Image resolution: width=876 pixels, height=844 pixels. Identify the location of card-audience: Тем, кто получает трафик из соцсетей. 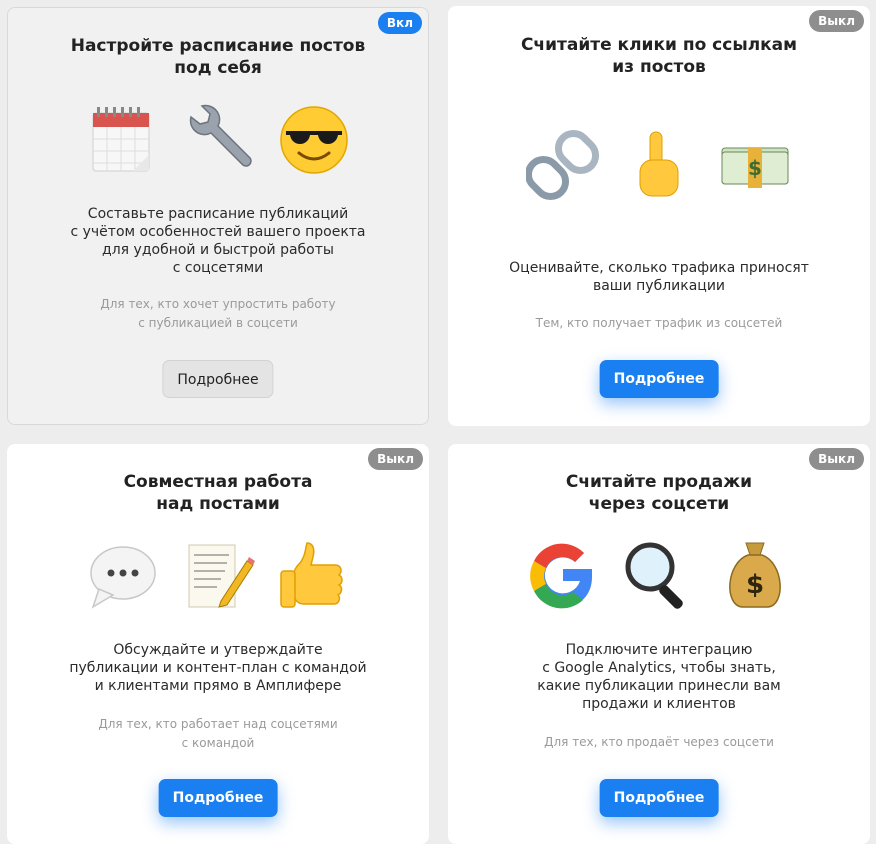
(659, 323).